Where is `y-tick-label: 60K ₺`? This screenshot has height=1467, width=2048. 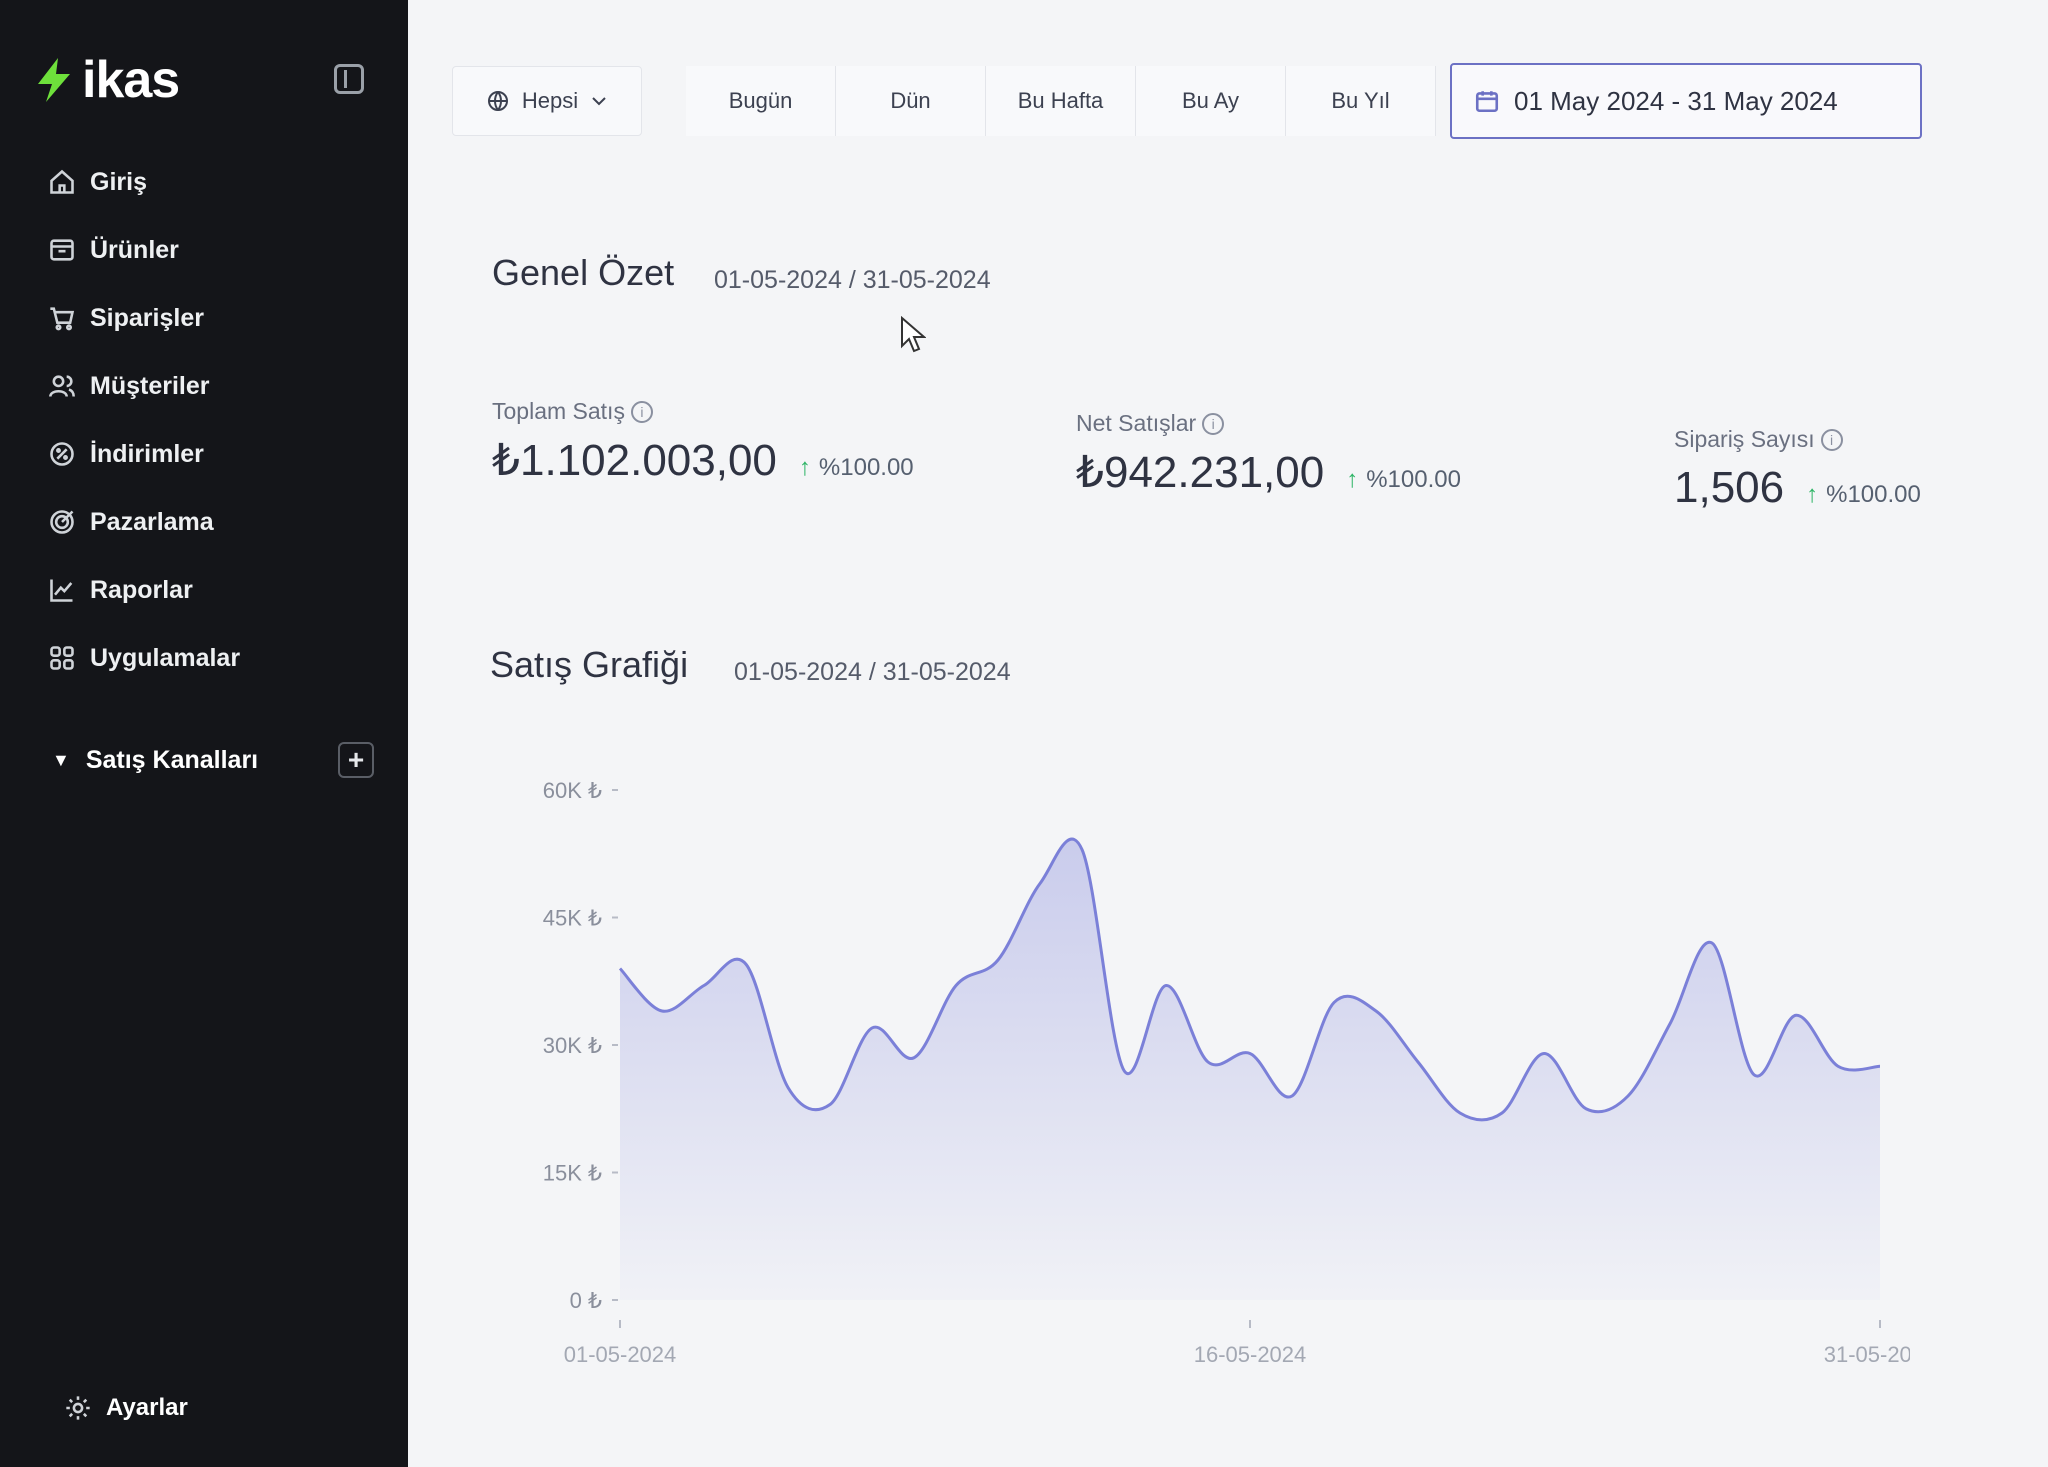
y-tick-label: 60K ₺ is located at coordinates (572, 790).